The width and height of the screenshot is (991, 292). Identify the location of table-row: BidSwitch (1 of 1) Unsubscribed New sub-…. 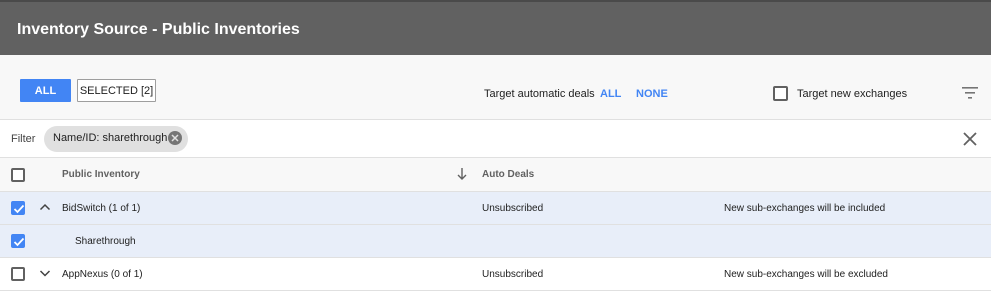
(495, 208).